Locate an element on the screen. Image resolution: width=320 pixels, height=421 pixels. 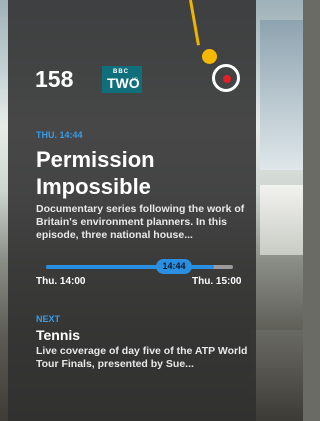
progress-bar is located at coordinates (139, 267).